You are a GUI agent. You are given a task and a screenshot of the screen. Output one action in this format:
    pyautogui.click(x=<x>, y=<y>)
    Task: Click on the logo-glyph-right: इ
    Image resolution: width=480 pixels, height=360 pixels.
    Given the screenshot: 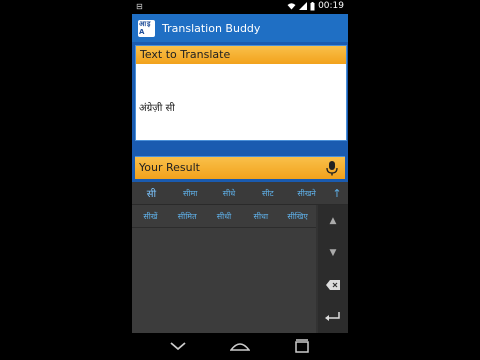 What is the action you would take?
    pyautogui.click(x=149, y=23)
    